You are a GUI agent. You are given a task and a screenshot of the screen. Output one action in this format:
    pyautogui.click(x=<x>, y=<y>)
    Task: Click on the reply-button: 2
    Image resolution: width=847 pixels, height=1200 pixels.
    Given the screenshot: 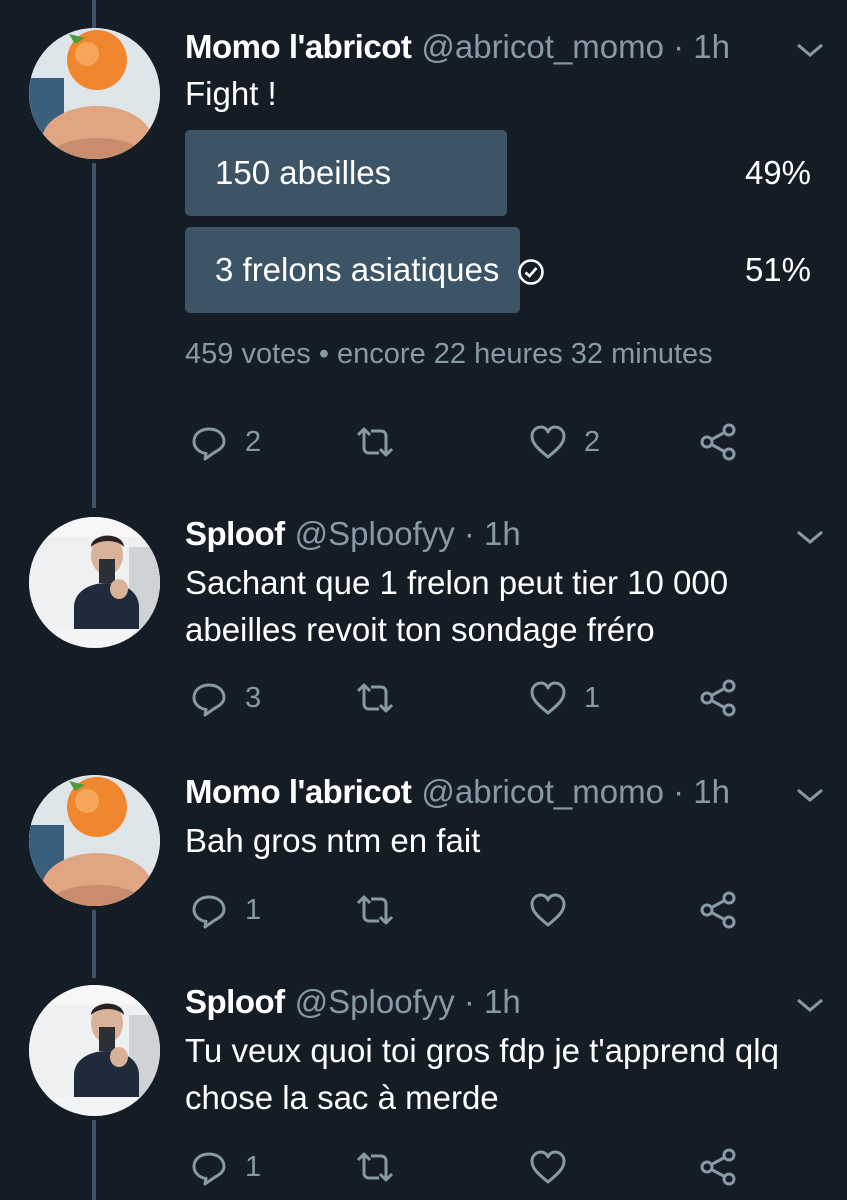 What is the action you would take?
    pyautogui.click(x=225, y=442)
    